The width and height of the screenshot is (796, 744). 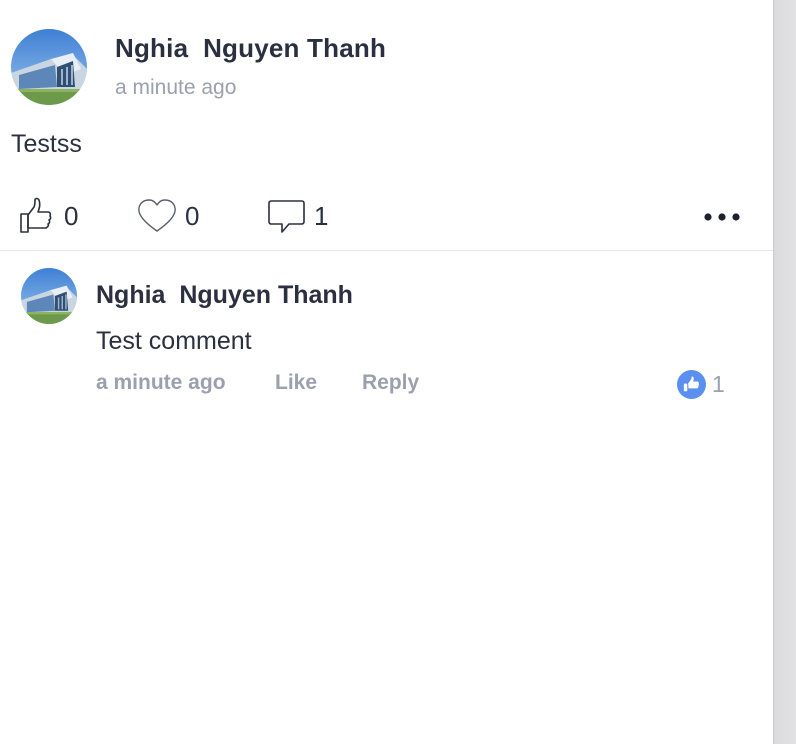 I want to click on heart-icon, so click(x=157, y=215).